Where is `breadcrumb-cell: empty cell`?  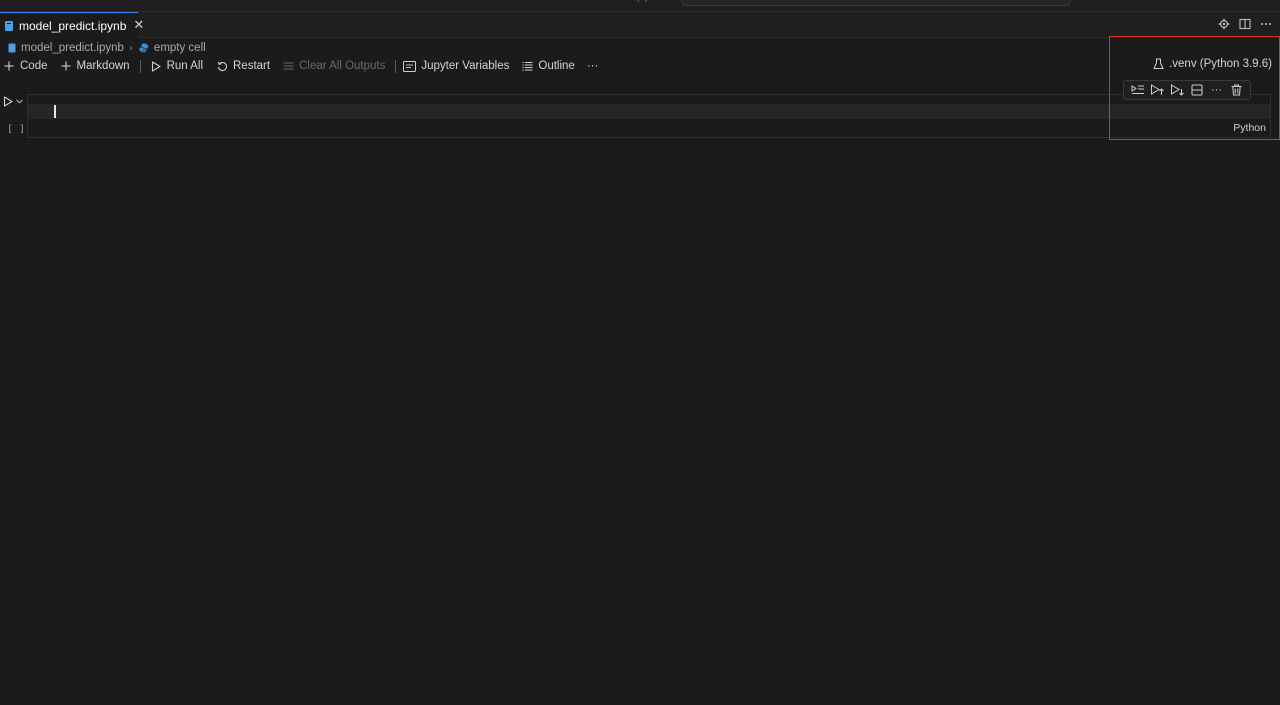 breadcrumb-cell: empty cell is located at coordinates (172, 48).